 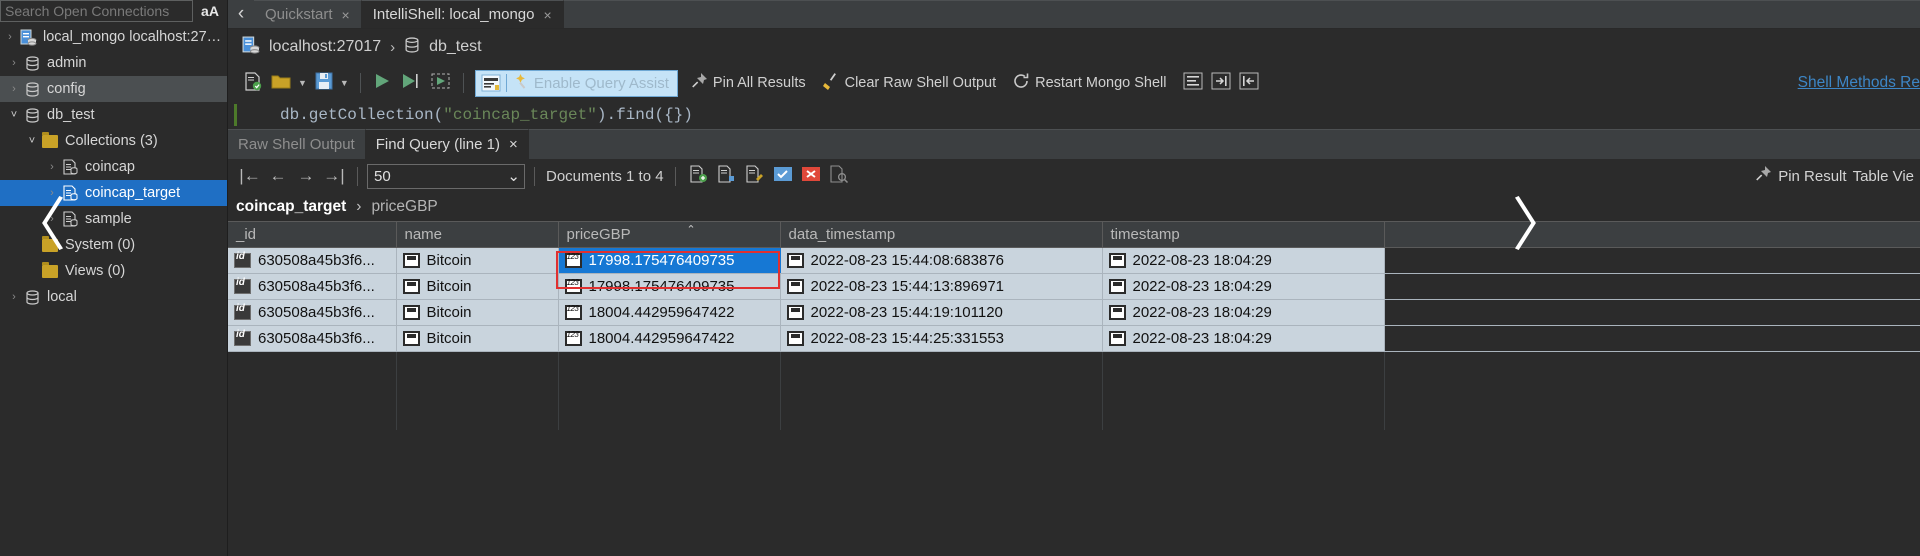 I want to click on last-page-icon: →|, so click(x=334, y=176).